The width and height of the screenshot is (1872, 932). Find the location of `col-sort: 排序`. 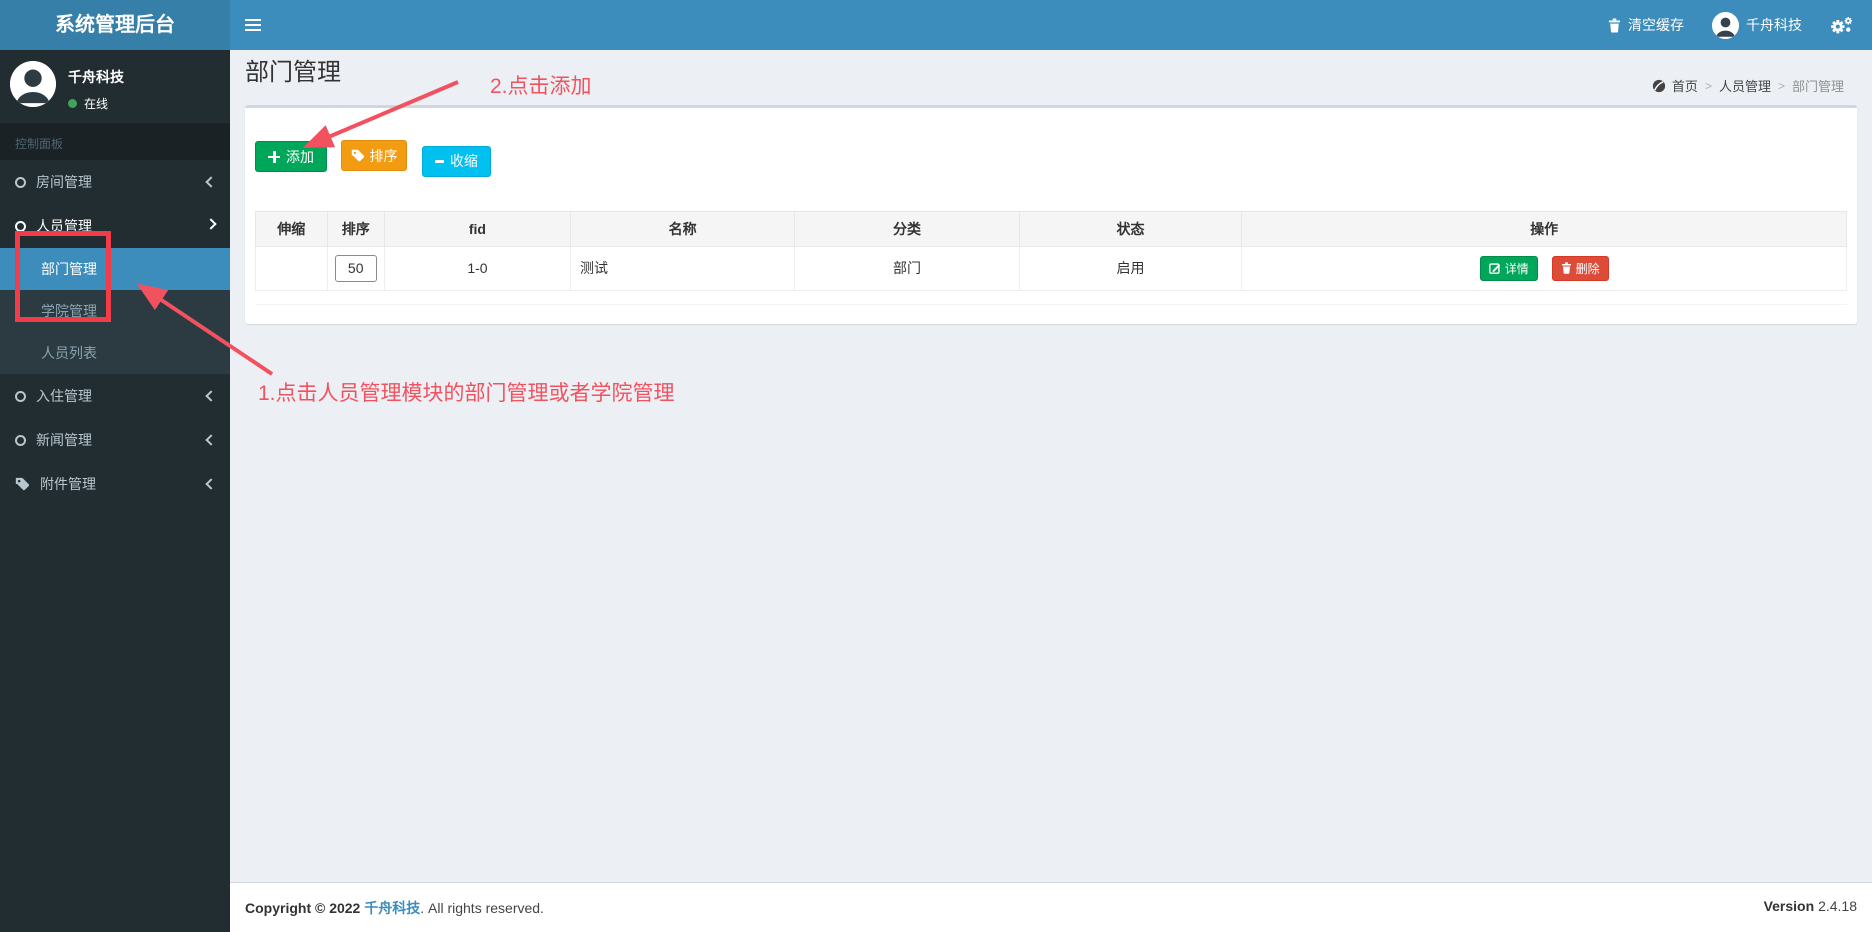

col-sort: 排序 is located at coordinates (355, 228).